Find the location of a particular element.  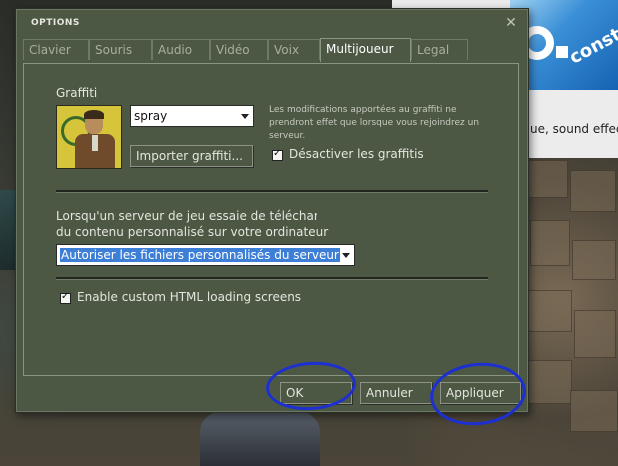

disable-graffiti-label: Désactiver les graffitis is located at coordinates (356, 154).